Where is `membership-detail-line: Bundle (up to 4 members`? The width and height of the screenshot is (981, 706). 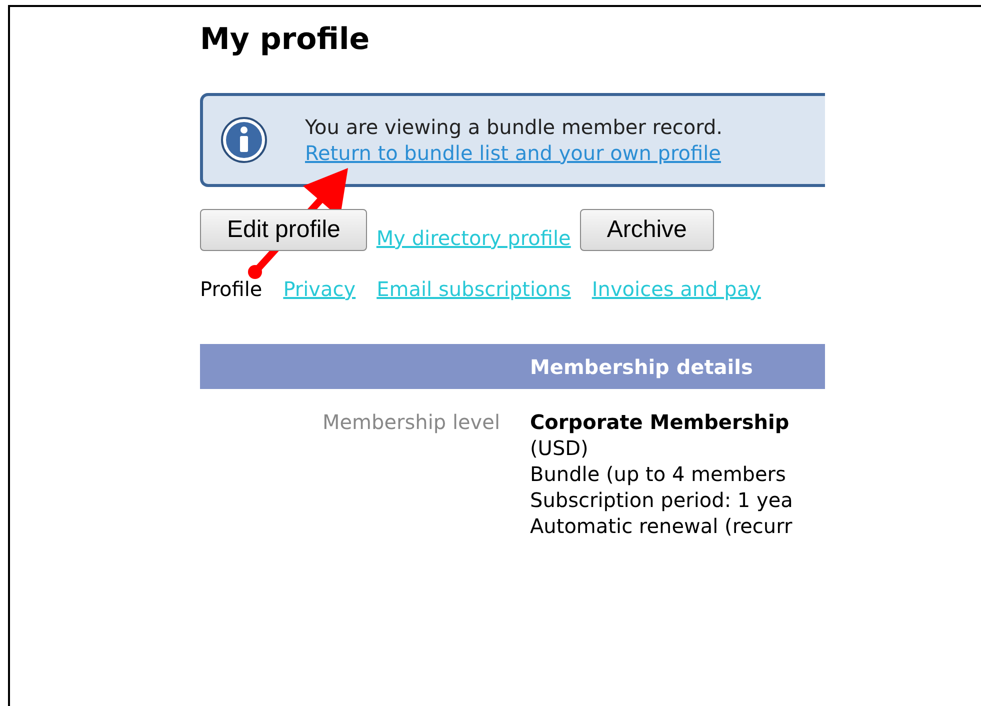
membership-detail-line: Bundle (up to 4 members is located at coordinates (658, 474).